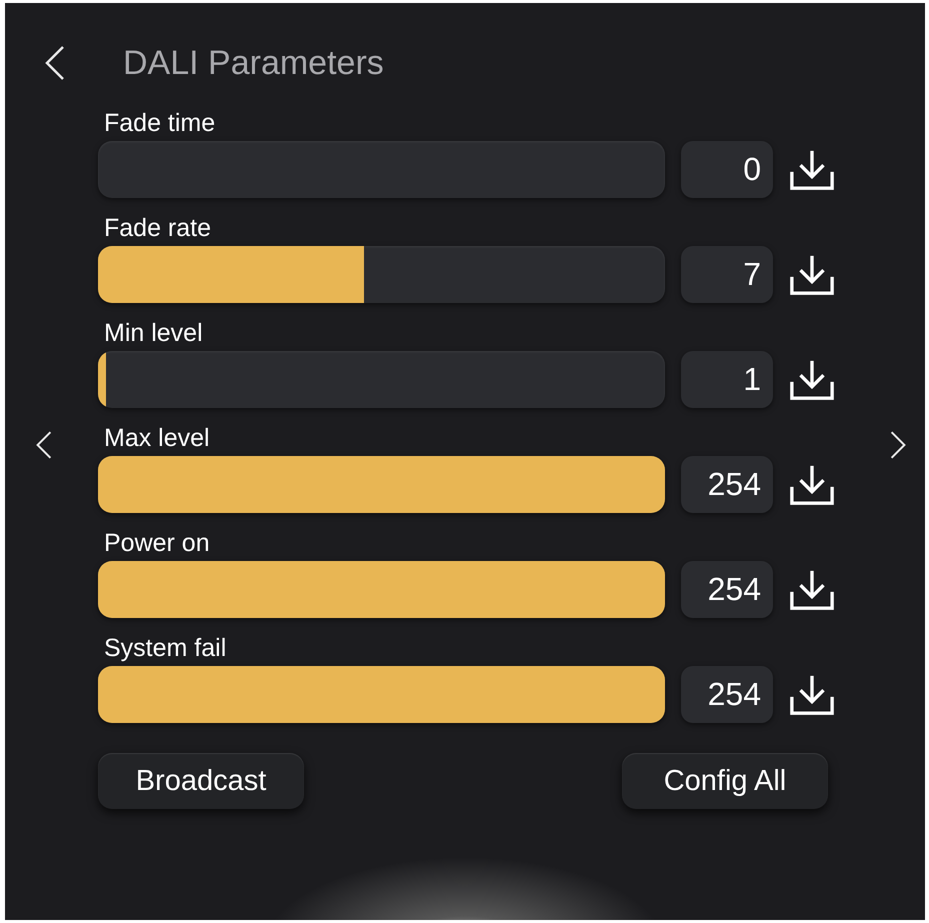 The height and width of the screenshot is (923, 929). I want to click on value-field: 1, so click(727, 379).